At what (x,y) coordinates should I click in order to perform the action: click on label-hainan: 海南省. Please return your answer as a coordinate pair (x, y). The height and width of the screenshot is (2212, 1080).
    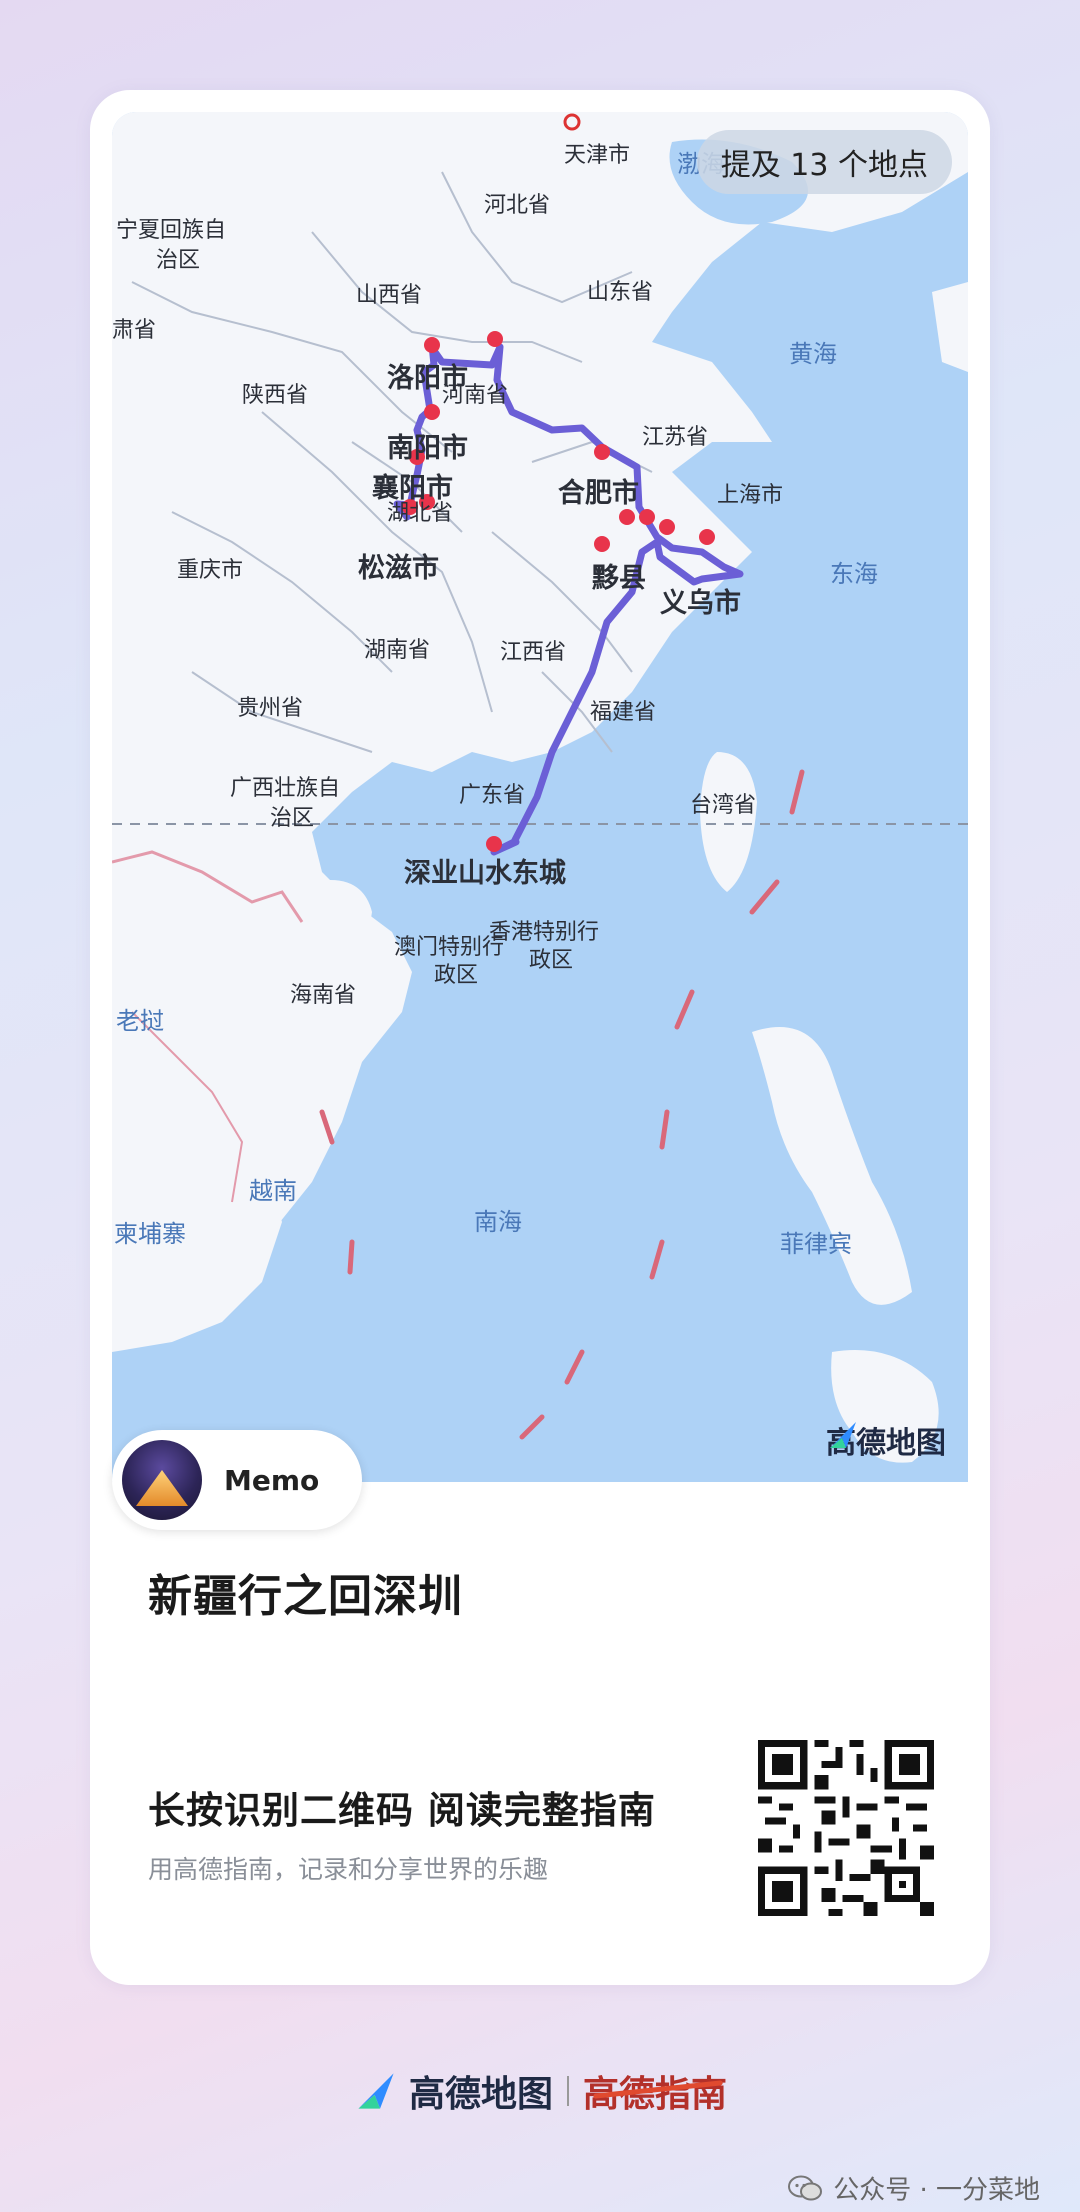
    Looking at the image, I should click on (323, 995).